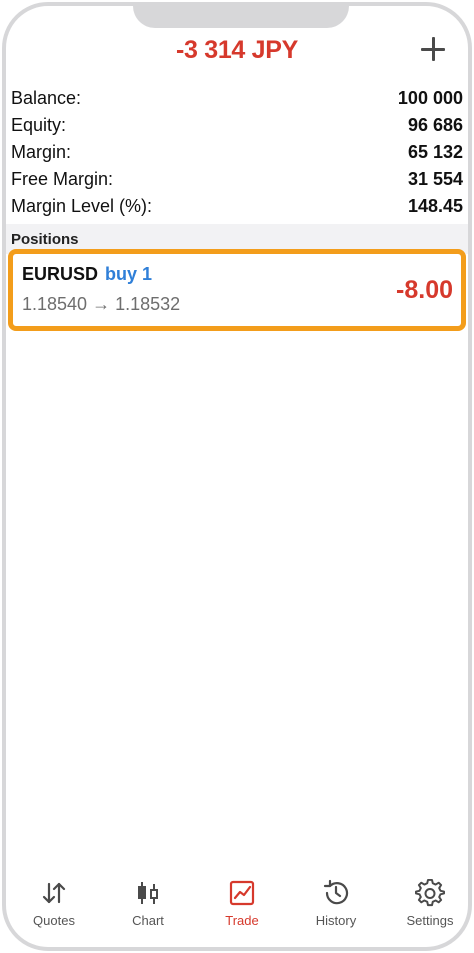 This screenshot has height=953, width=474. I want to click on tab-chart: Chart, so click(148, 903).